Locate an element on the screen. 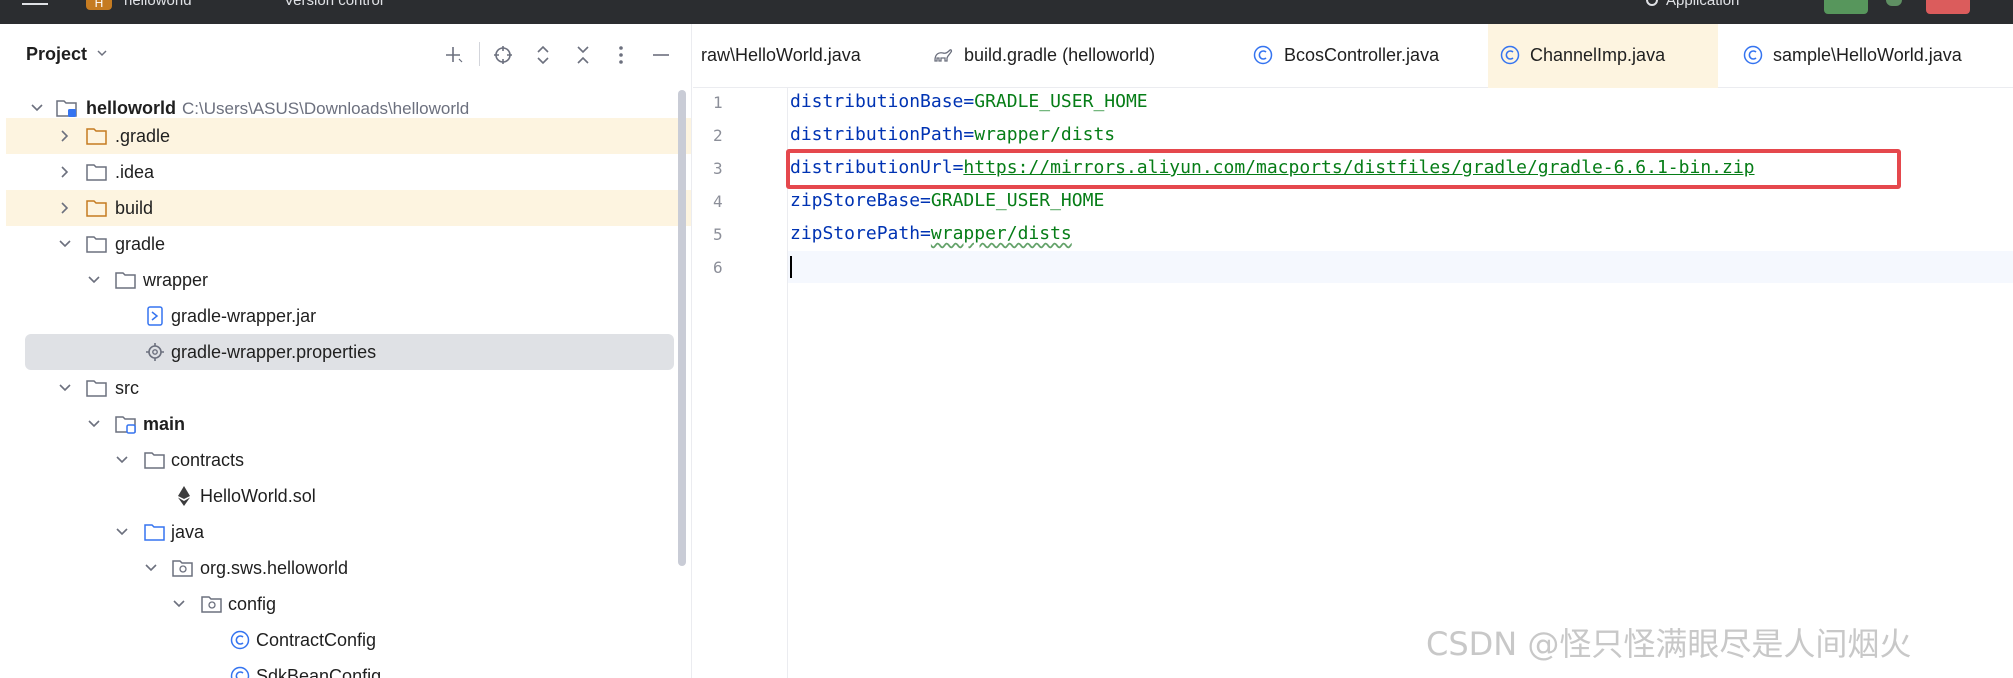 The image size is (2013, 678). tree-row-gradle-wrapper-properties: gradle-wrapper.properties is located at coordinates (349, 352).